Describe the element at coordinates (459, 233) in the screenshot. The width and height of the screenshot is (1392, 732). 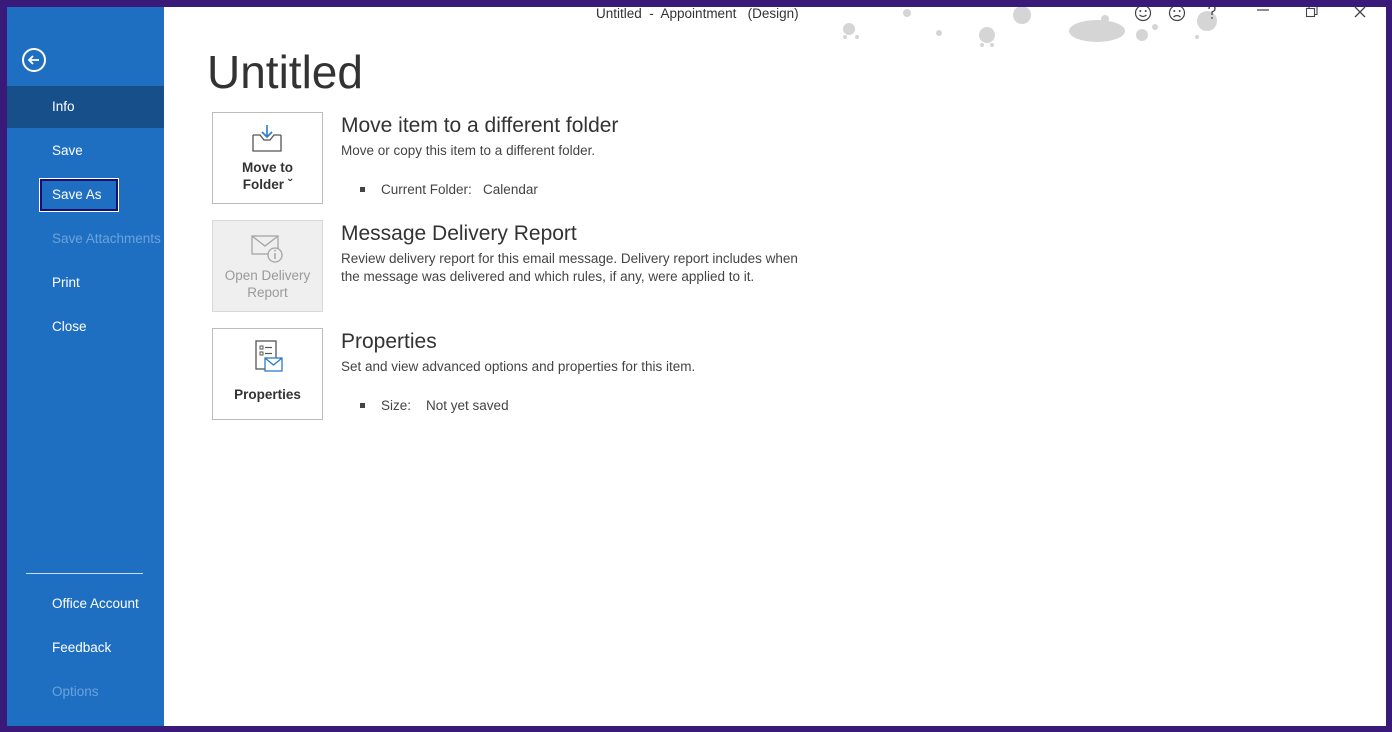
I see `delivery-report-heading: Message Delivery Report` at that location.